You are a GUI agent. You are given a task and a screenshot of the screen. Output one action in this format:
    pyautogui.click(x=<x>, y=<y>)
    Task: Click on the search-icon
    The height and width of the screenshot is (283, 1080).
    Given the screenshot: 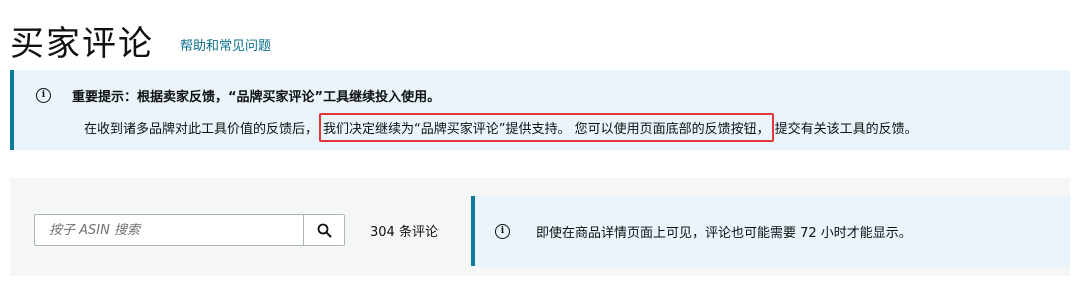 What is the action you would take?
    pyautogui.click(x=324, y=230)
    